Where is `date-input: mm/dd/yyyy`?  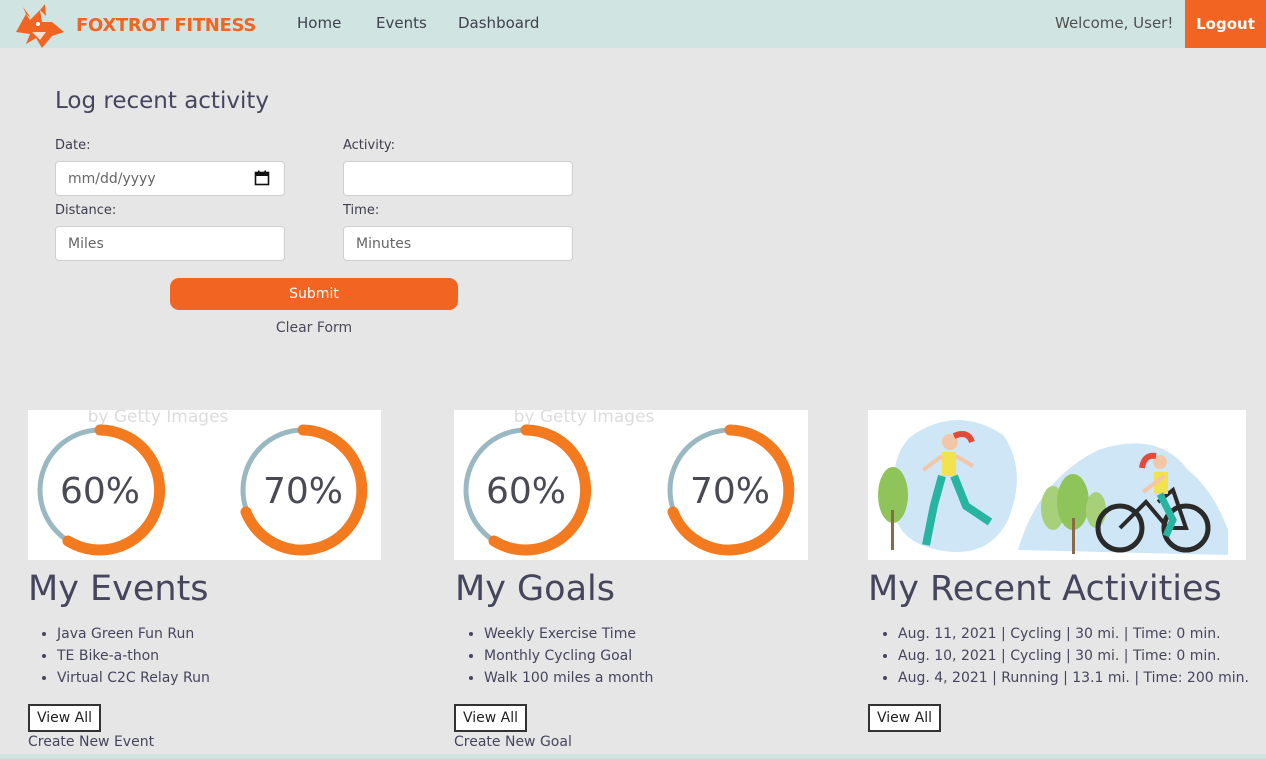
date-input: mm/dd/yyyy is located at coordinates (170, 178).